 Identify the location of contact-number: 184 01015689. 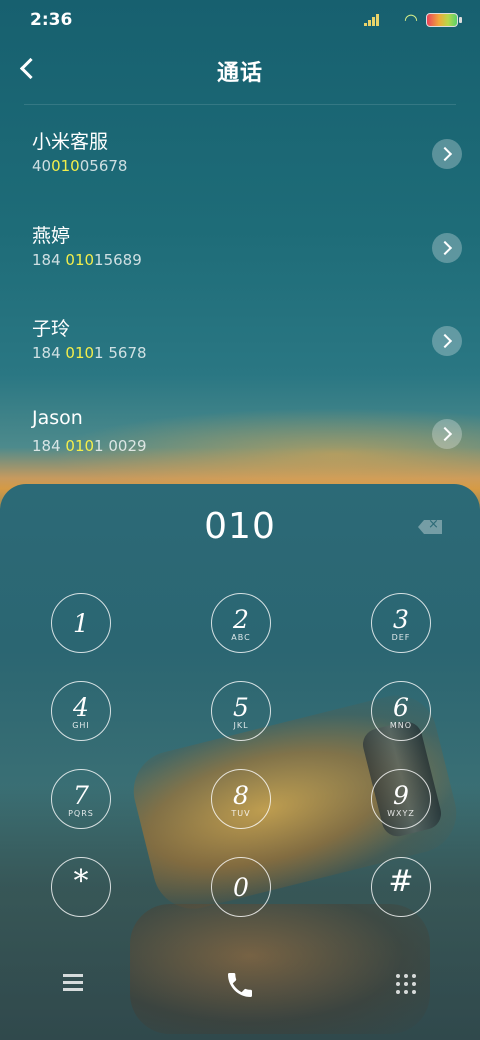
(87, 260).